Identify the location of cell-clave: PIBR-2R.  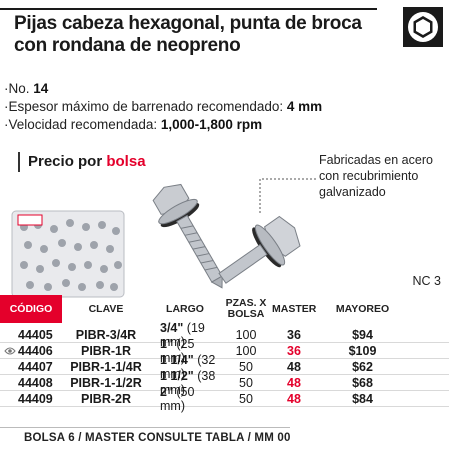
(105, 398).